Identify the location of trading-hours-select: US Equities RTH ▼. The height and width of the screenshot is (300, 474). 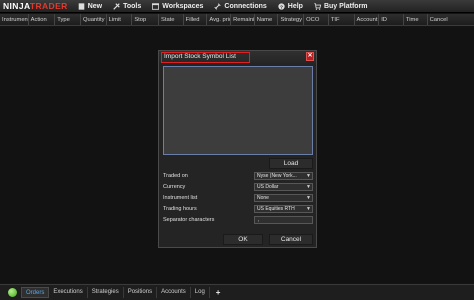
(283, 209).